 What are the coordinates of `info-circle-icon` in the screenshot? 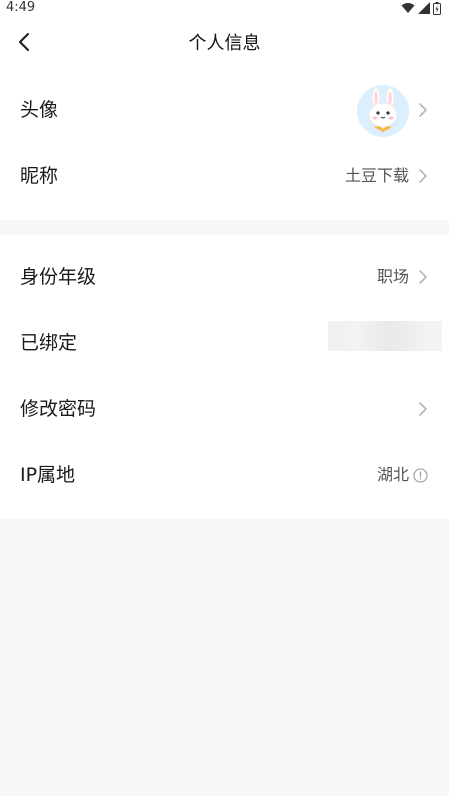 It's located at (420, 475).